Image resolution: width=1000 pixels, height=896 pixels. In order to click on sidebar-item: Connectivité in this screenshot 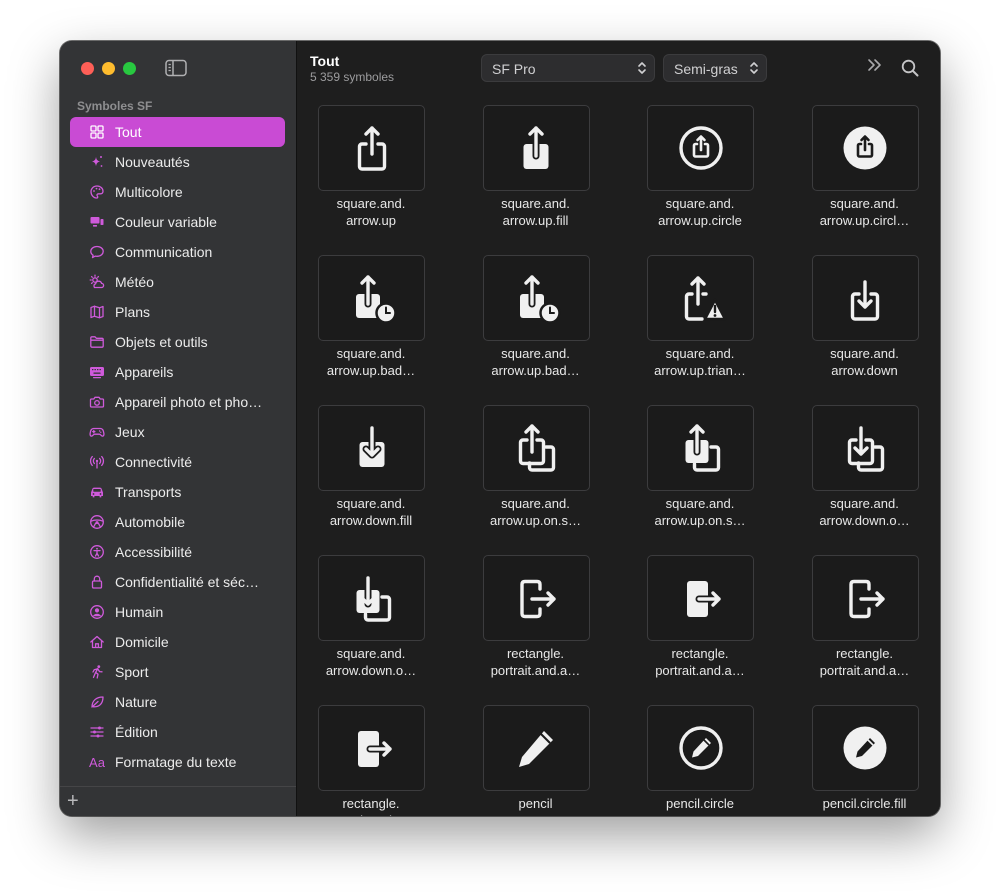, I will do `click(177, 462)`.